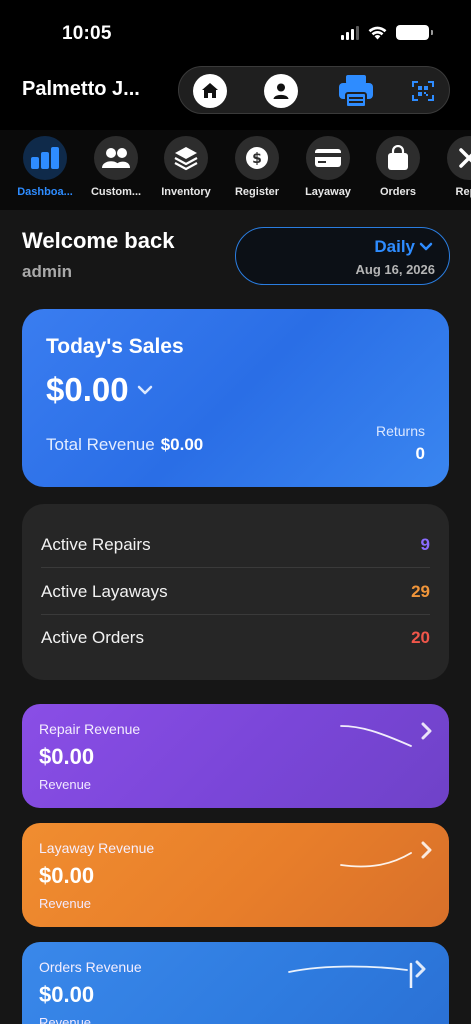  What do you see at coordinates (186, 159) in the screenshot?
I see `layers-icon` at bounding box center [186, 159].